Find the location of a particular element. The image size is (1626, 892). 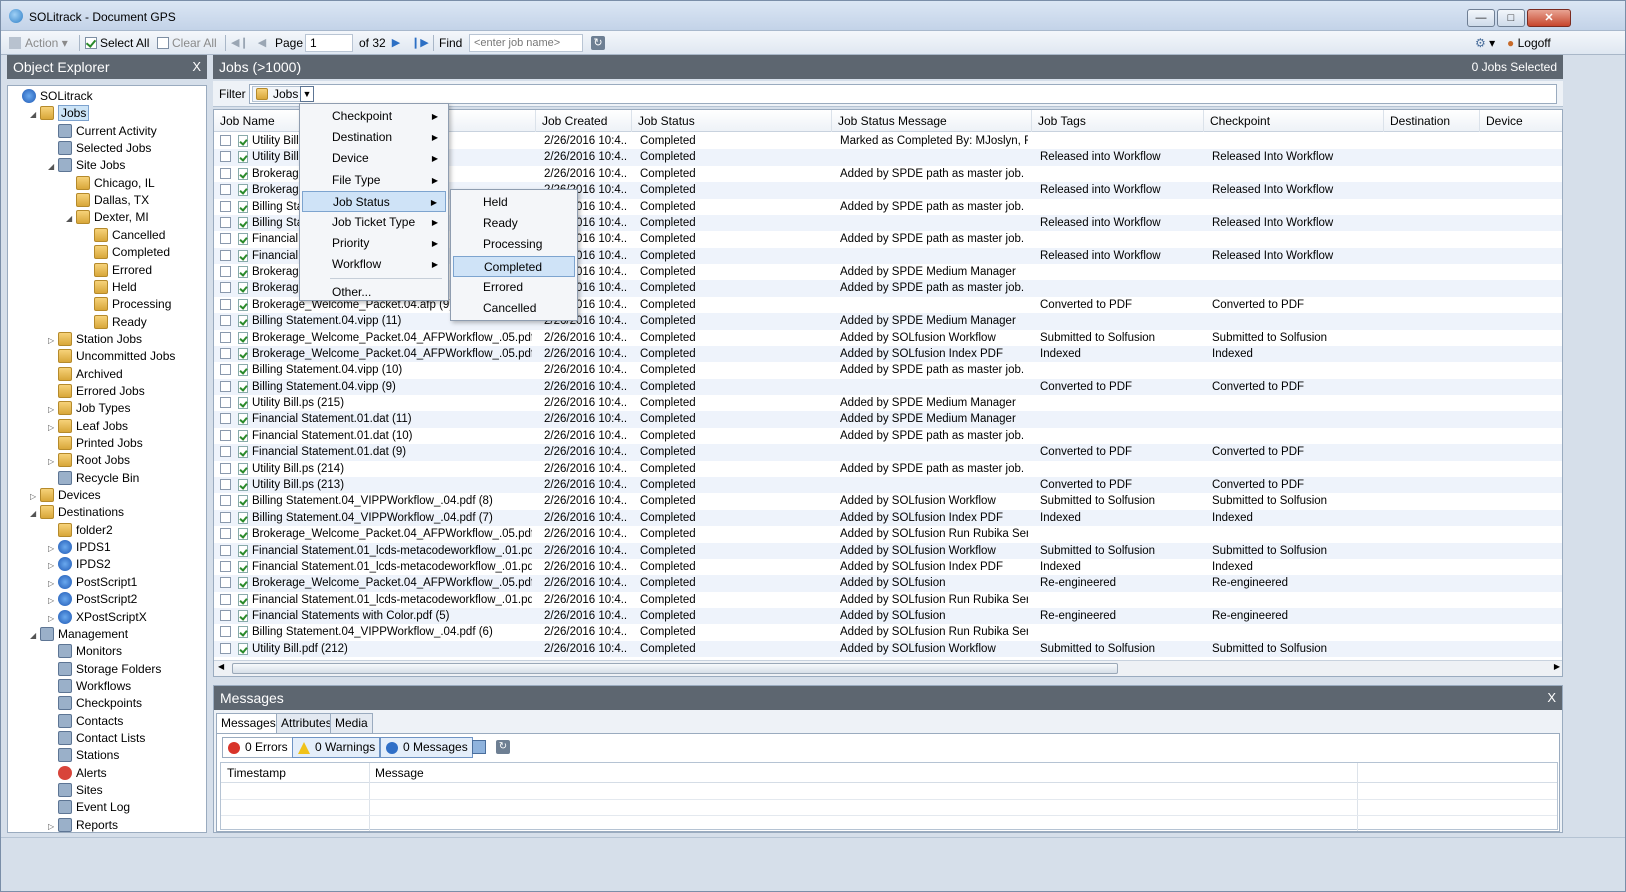

maximize-button: □ is located at coordinates (1511, 18).